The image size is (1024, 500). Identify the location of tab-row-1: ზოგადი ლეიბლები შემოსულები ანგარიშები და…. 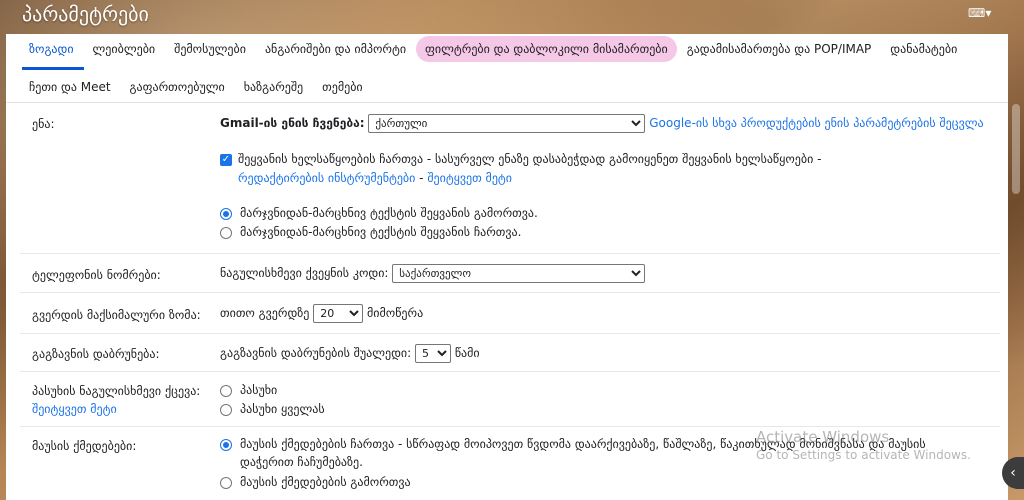
(493, 49).